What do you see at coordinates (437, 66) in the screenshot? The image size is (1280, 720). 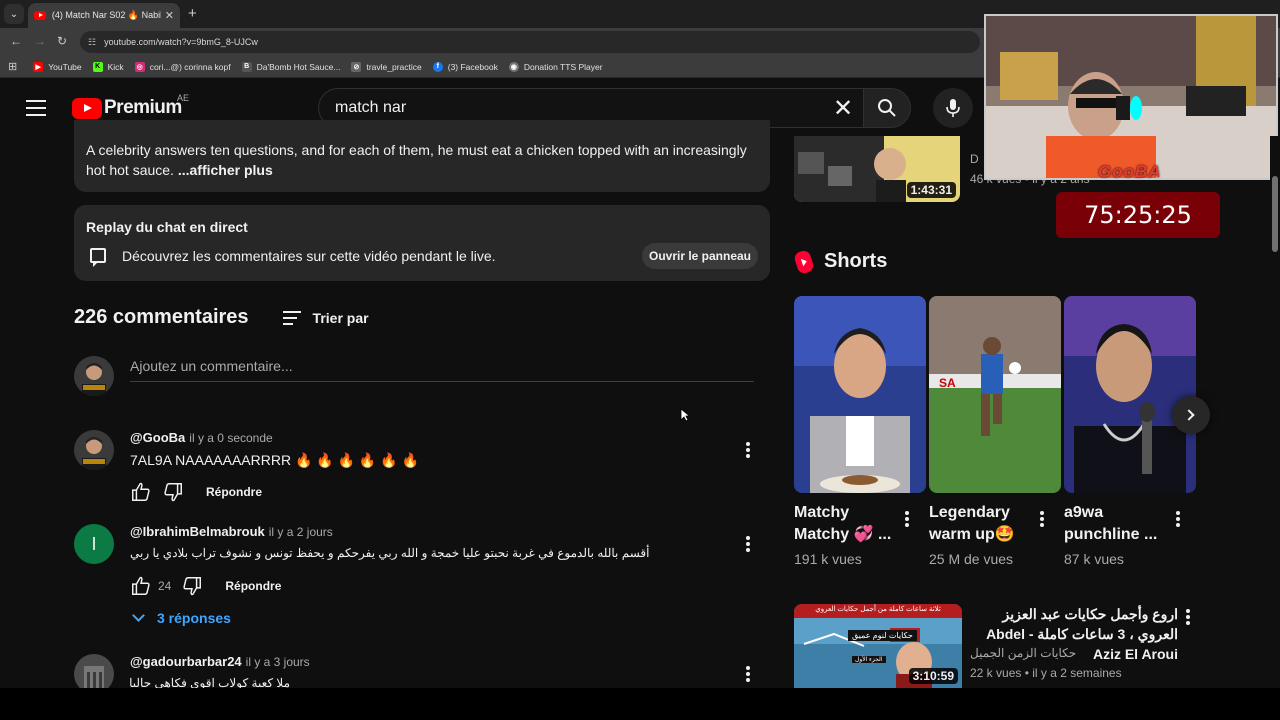 I see `facebook-icon: f` at bounding box center [437, 66].